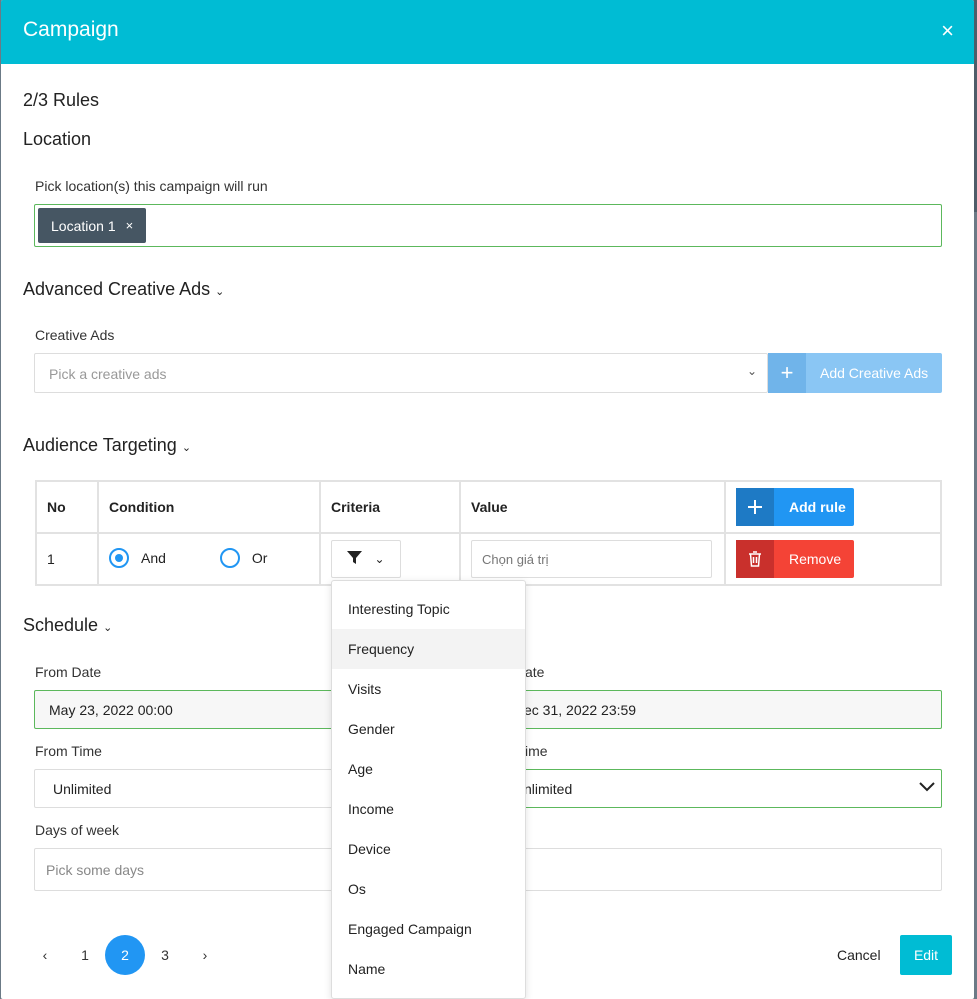  I want to click on modal-title: Campaign, so click(71, 29).